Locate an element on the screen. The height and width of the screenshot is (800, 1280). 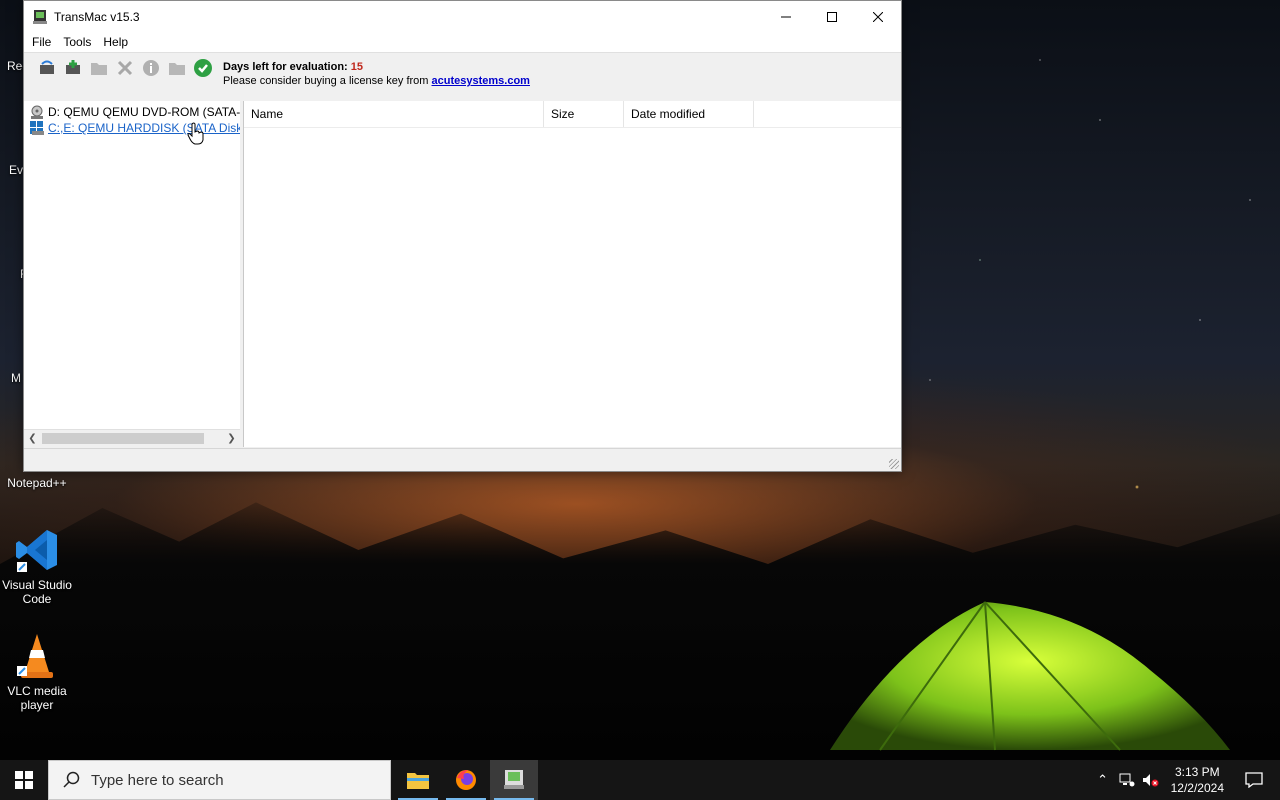
scroll-left-button: ❮ is located at coordinates (32, 438).